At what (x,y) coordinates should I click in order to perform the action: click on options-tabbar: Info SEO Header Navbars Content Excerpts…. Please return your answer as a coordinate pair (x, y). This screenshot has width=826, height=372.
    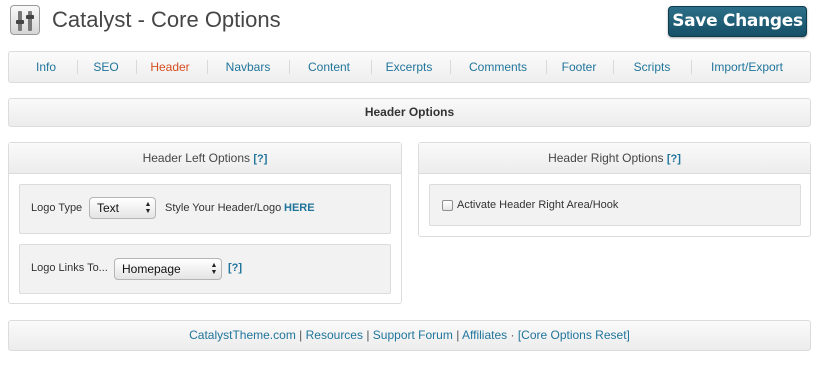
    Looking at the image, I should click on (409, 67).